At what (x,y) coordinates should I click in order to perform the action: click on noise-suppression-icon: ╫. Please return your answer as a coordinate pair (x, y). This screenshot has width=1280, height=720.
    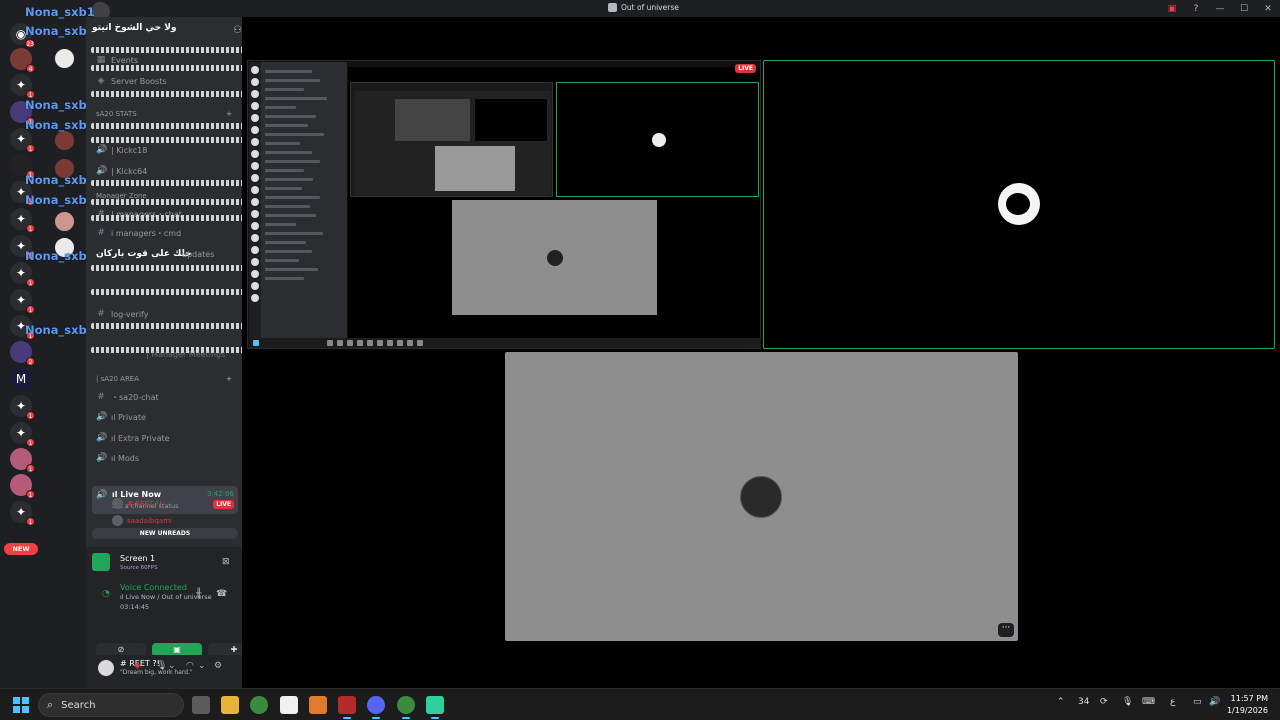
    Looking at the image, I should click on (198, 594).